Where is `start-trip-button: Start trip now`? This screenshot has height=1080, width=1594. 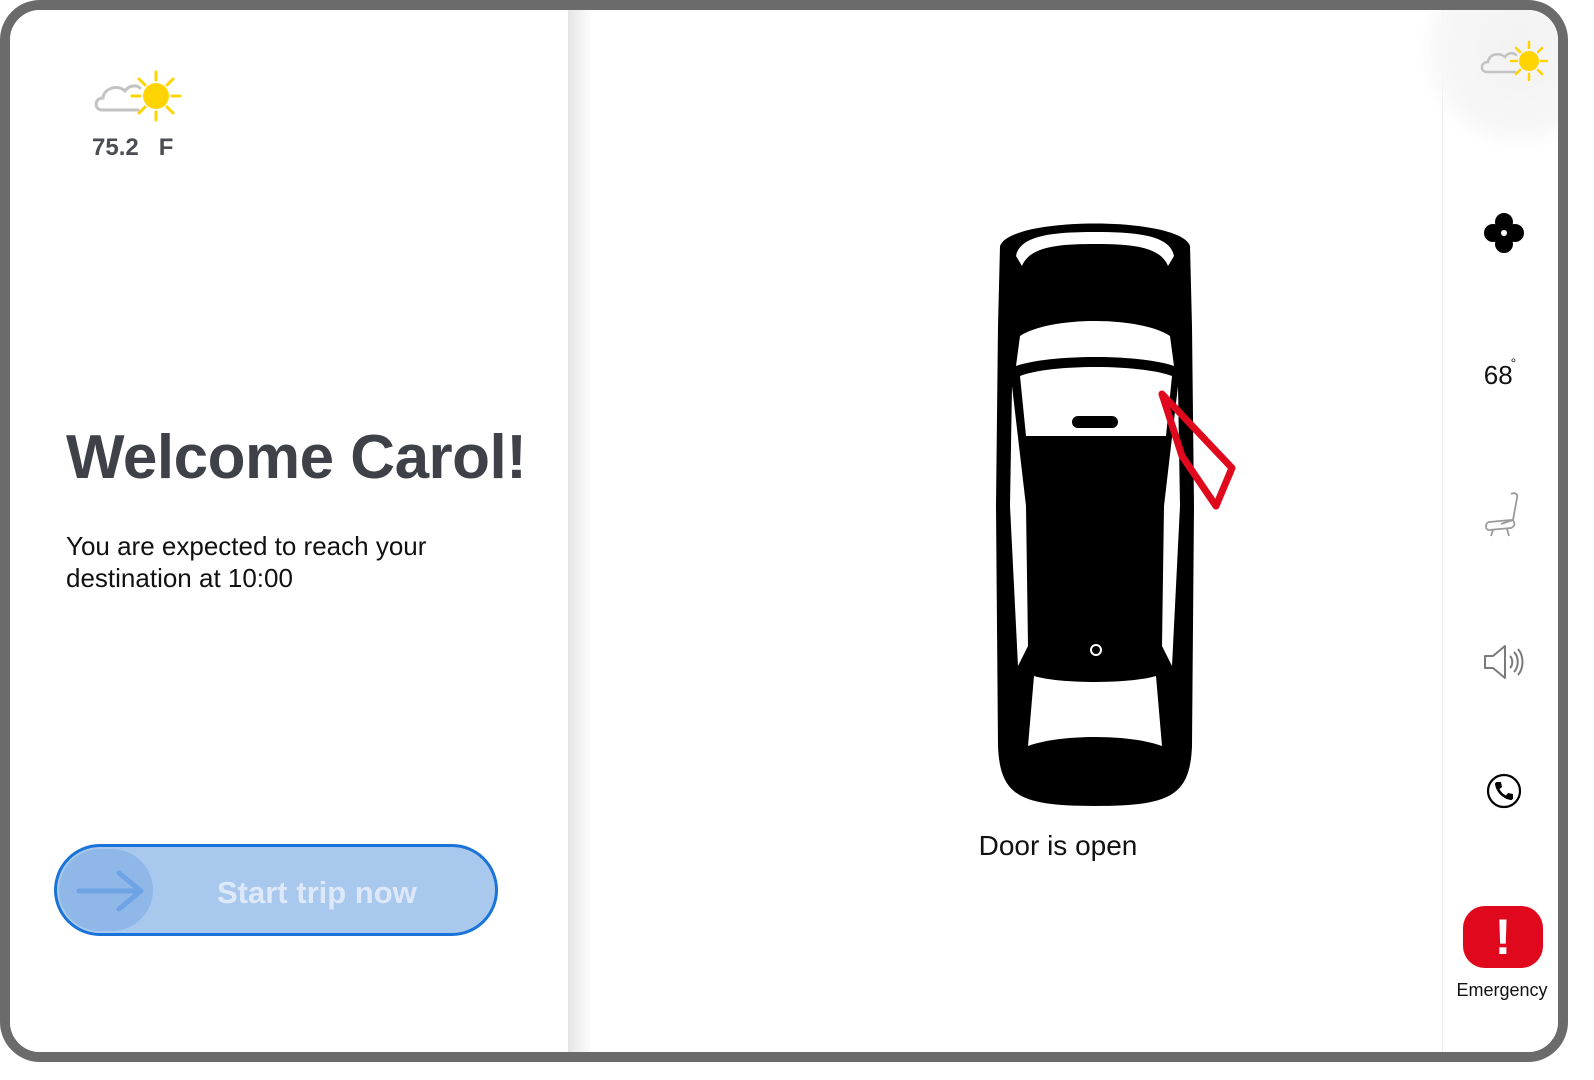 start-trip-button: Start trip now is located at coordinates (276, 890).